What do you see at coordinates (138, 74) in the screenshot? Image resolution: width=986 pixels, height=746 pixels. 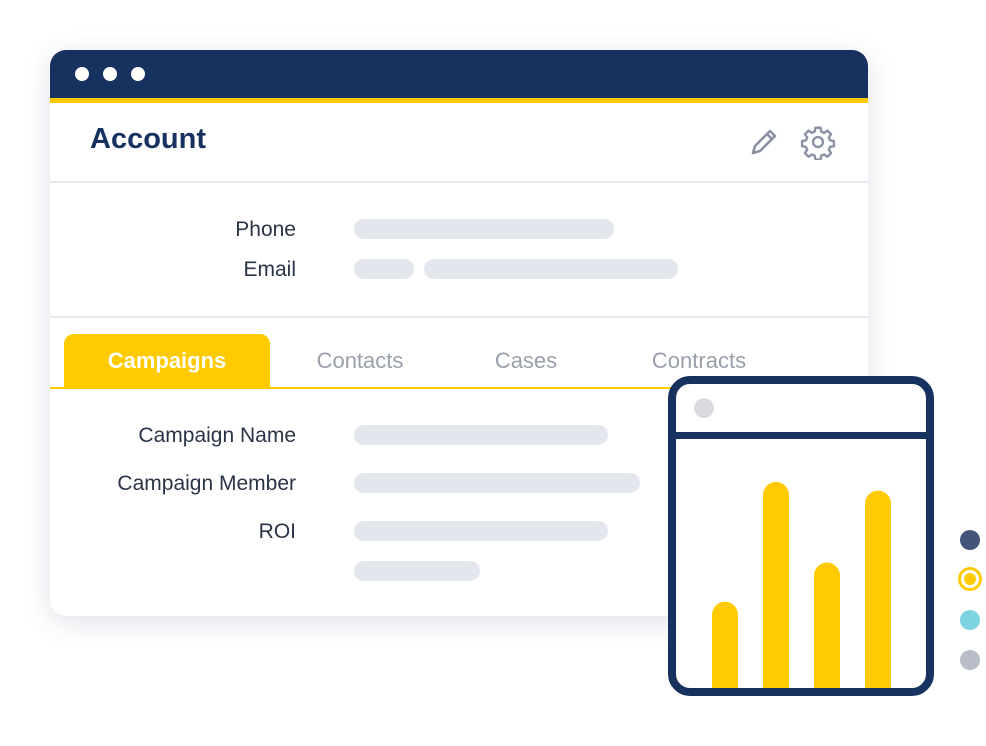 I see `window-maximize-dot` at bounding box center [138, 74].